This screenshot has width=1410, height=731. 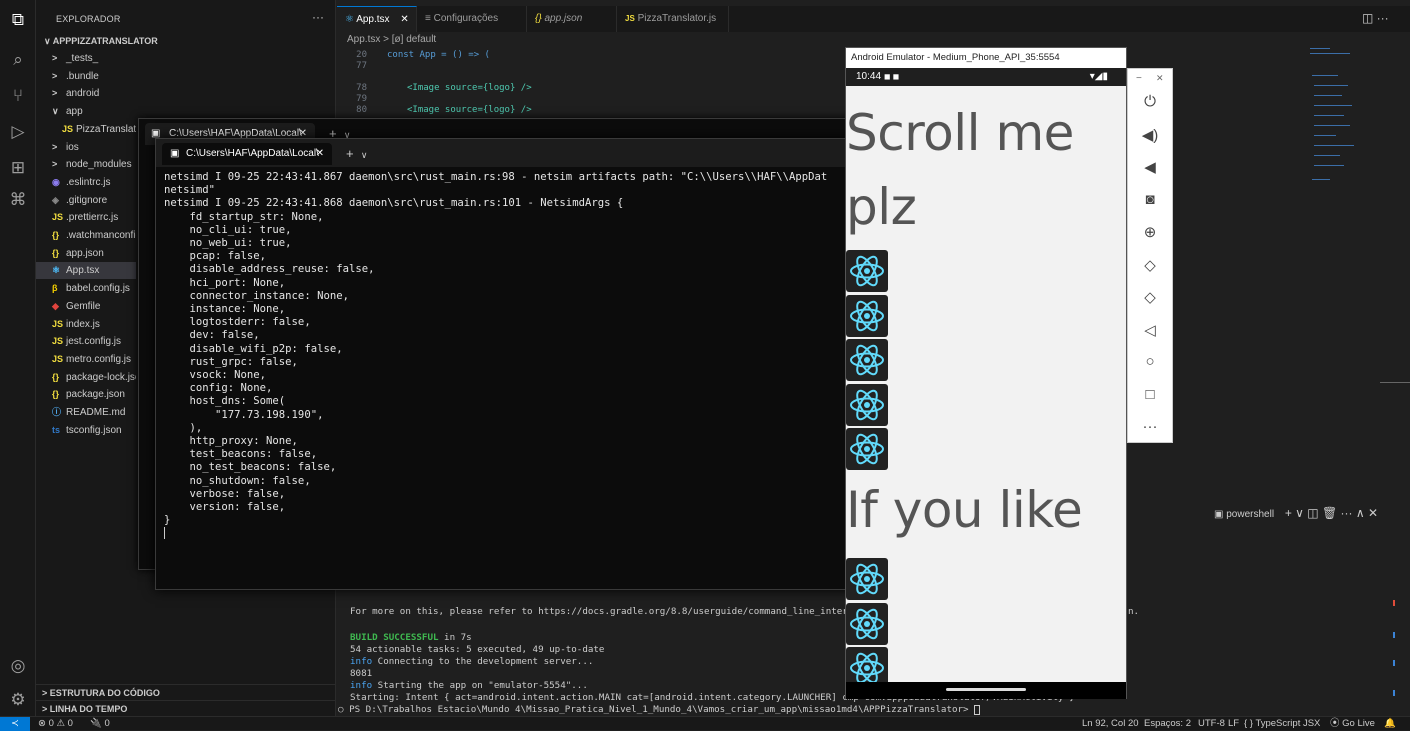 What do you see at coordinates (86, 93) in the screenshot?
I see `tree-item: > android` at bounding box center [86, 93].